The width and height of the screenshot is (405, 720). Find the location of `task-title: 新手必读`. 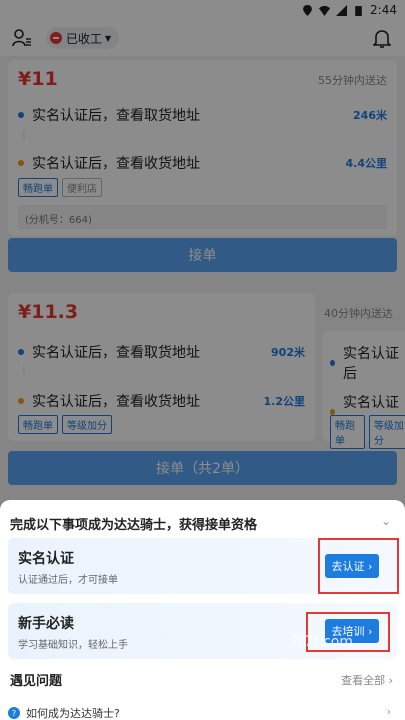

task-title: 新手必读 is located at coordinates (46, 624).